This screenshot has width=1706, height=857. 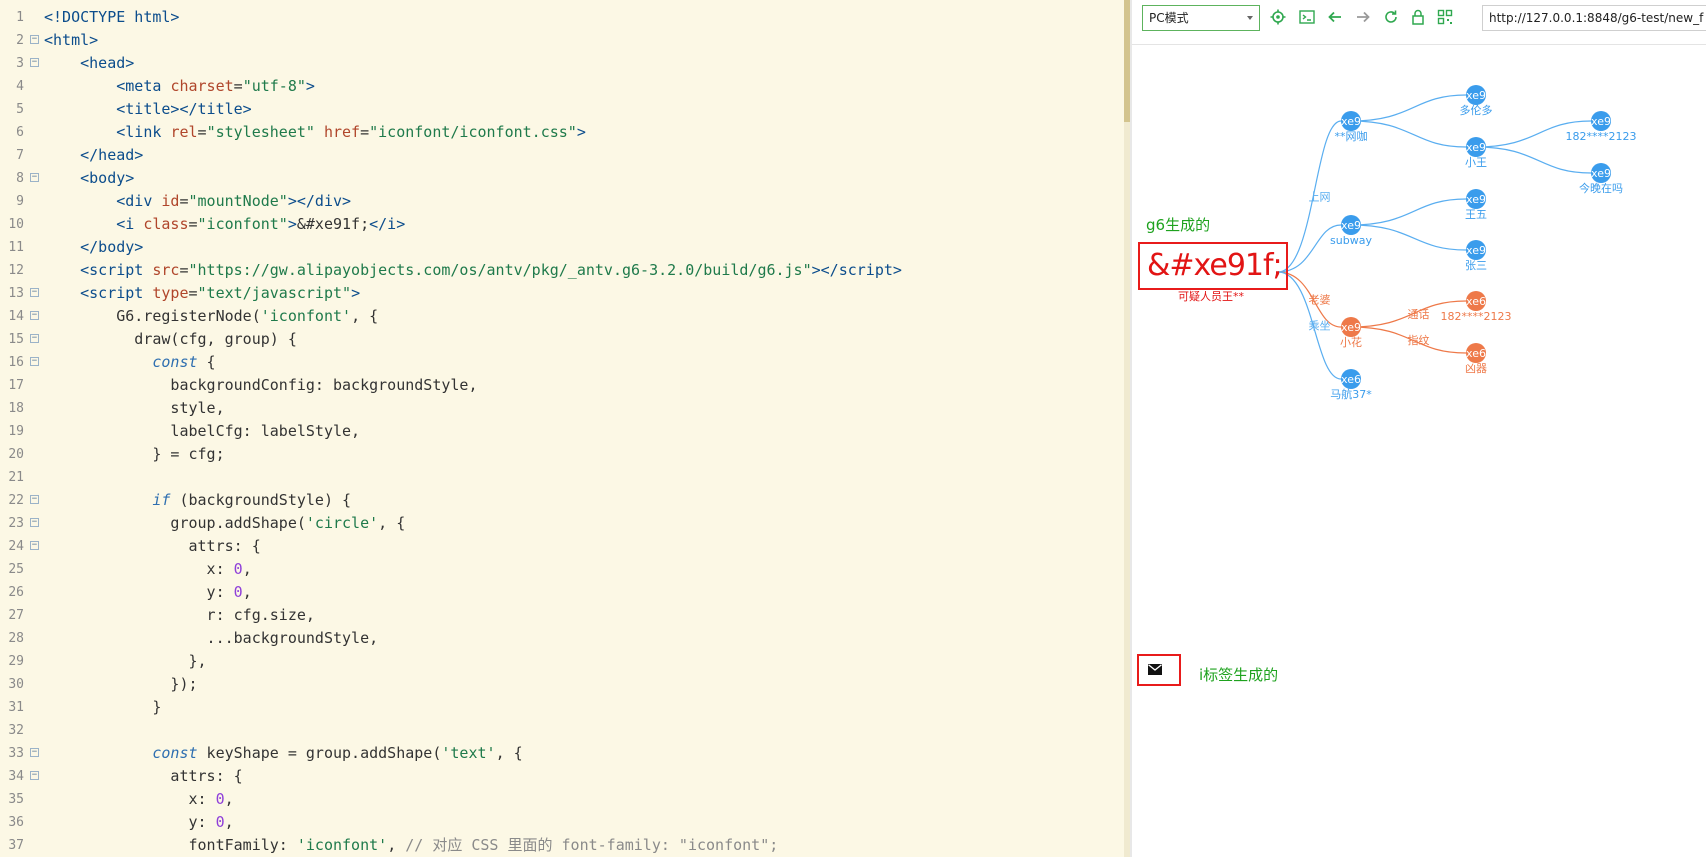 What do you see at coordinates (562, 408) in the screenshot?
I see `code-line: 18 style,` at bounding box center [562, 408].